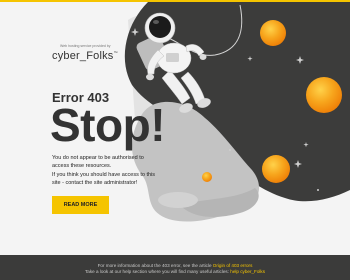 The image size is (350, 280). Describe the element at coordinates (207, 177) in the screenshot. I see `planet-small` at that location.